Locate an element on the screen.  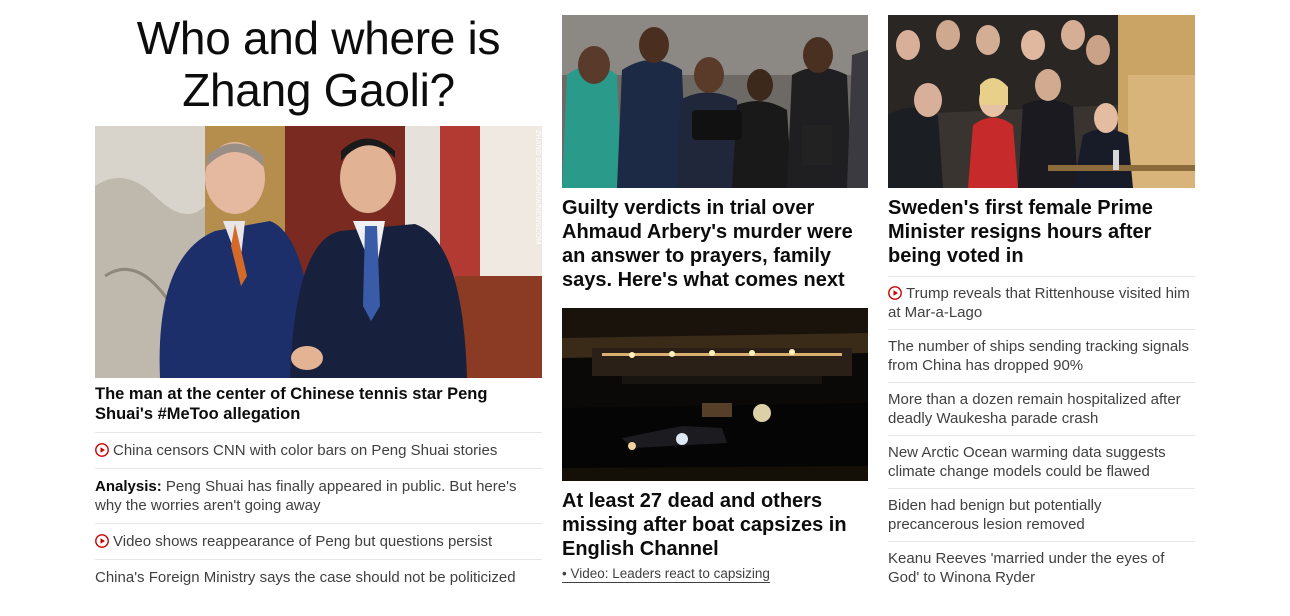
lead-headline: Who and where is Zhang Gaoli? is located at coordinates (318, 64).